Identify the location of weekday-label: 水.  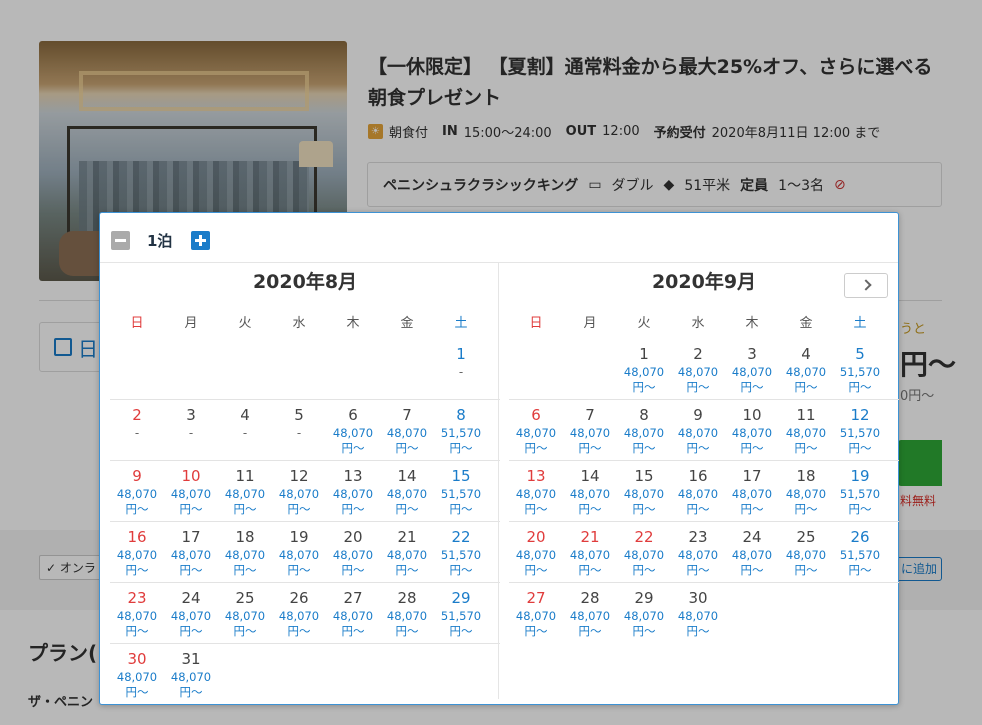
(299, 323).